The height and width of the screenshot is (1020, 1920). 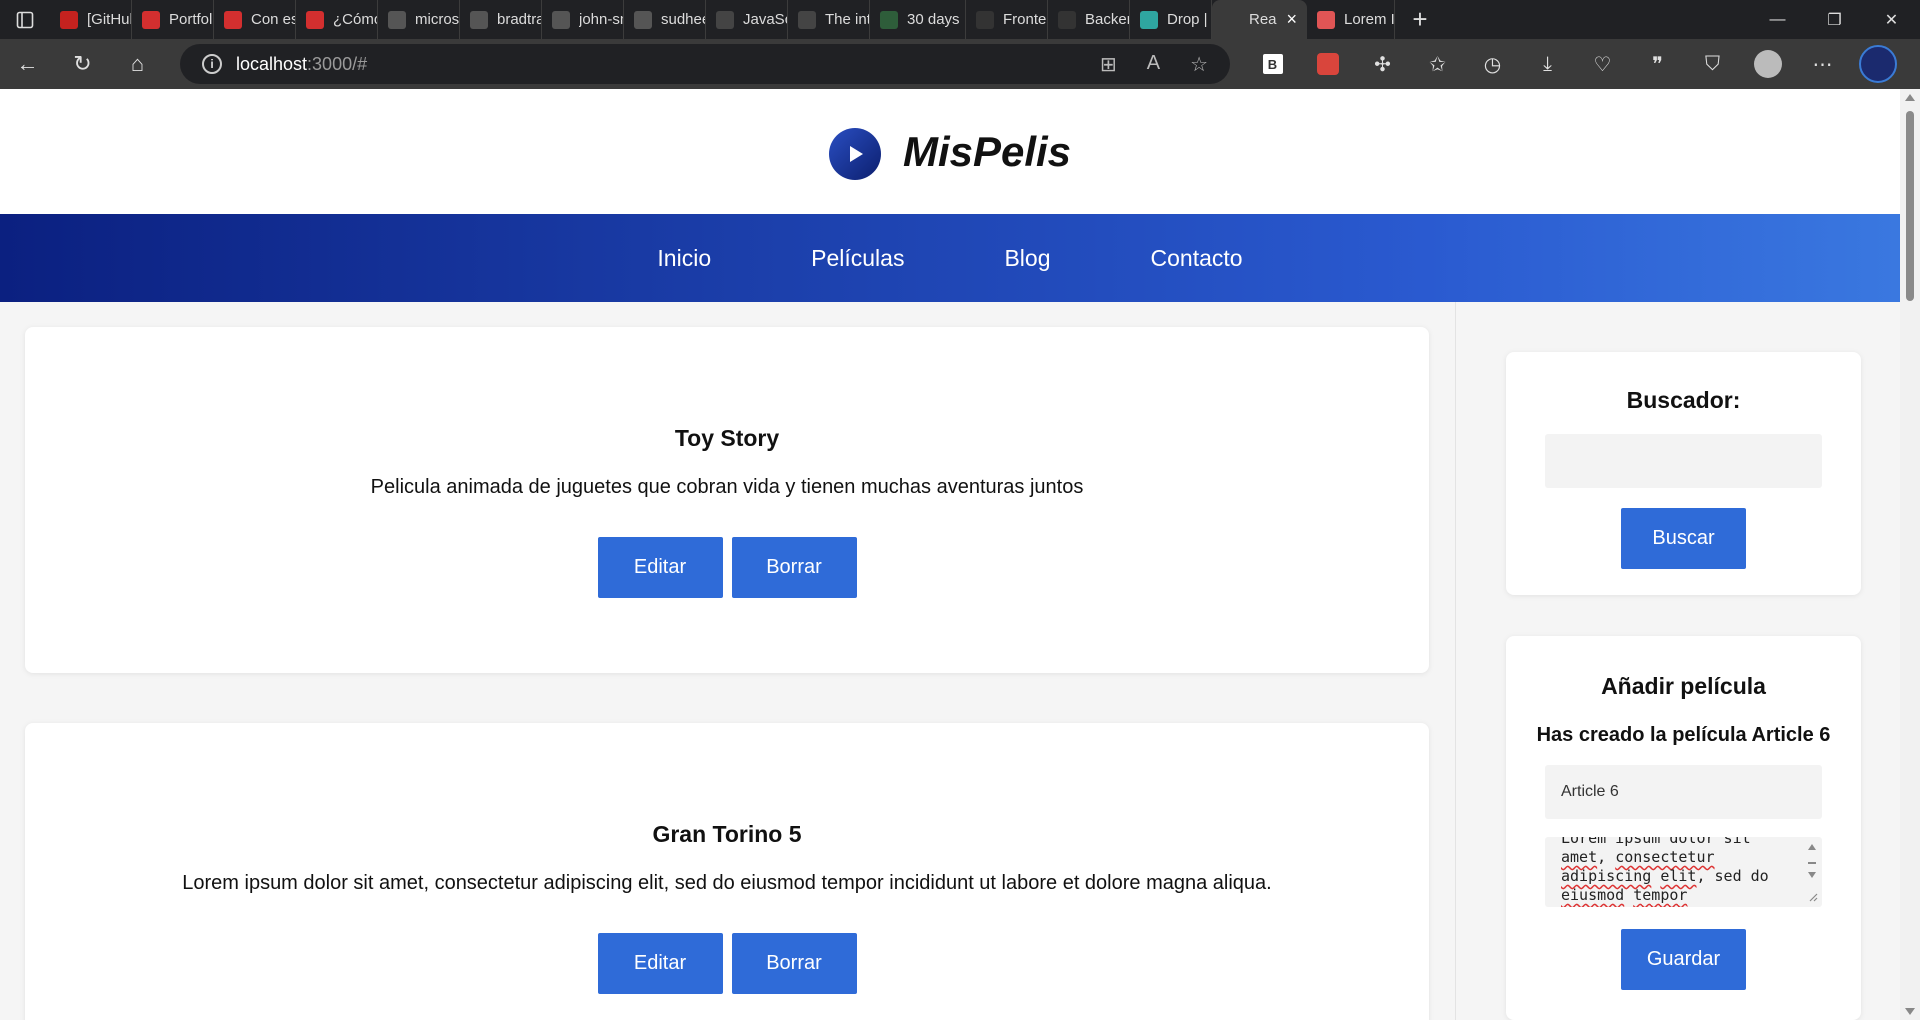 What do you see at coordinates (255, 19) in the screenshot?
I see `browser-tab: Con est` at bounding box center [255, 19].